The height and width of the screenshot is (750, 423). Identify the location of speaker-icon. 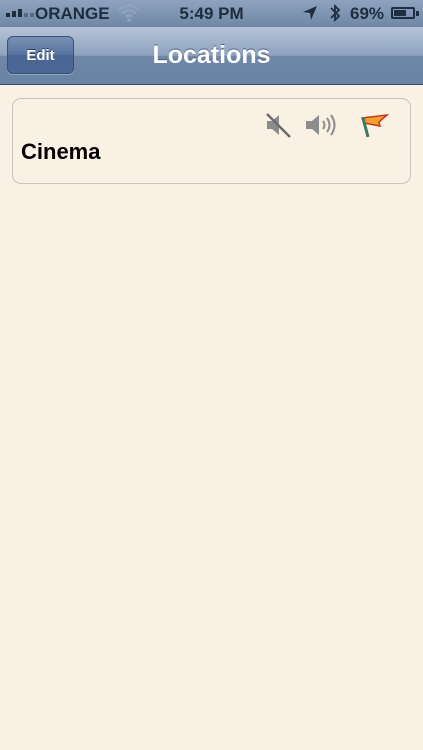
(321, 125).